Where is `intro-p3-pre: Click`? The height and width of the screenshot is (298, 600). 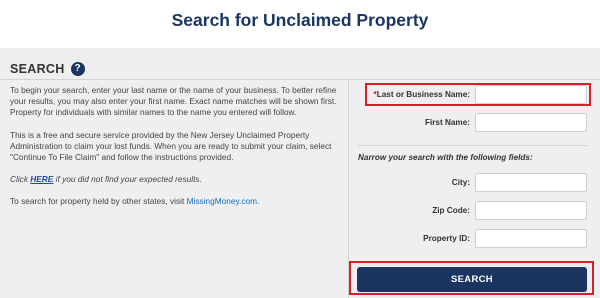 intro-p3-pre: Click is located at coordinates (20, 179).